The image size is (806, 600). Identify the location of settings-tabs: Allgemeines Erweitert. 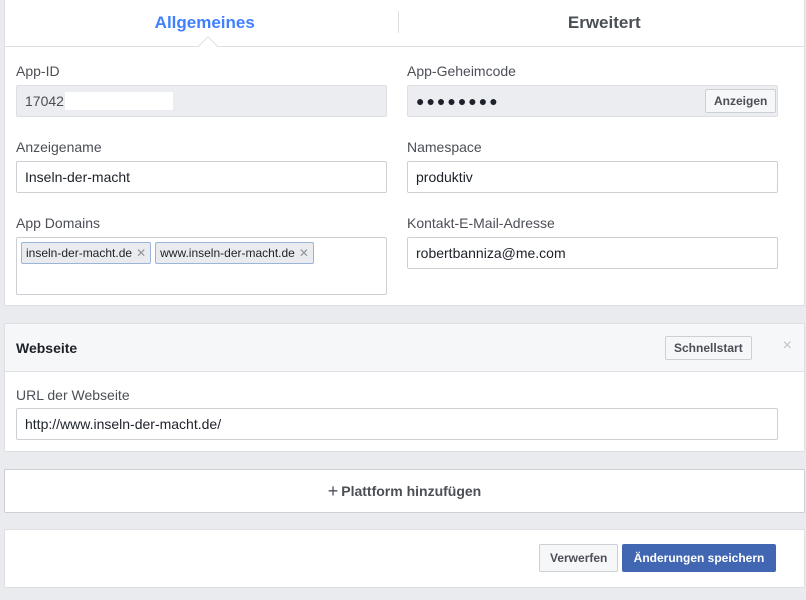
(404, 23).